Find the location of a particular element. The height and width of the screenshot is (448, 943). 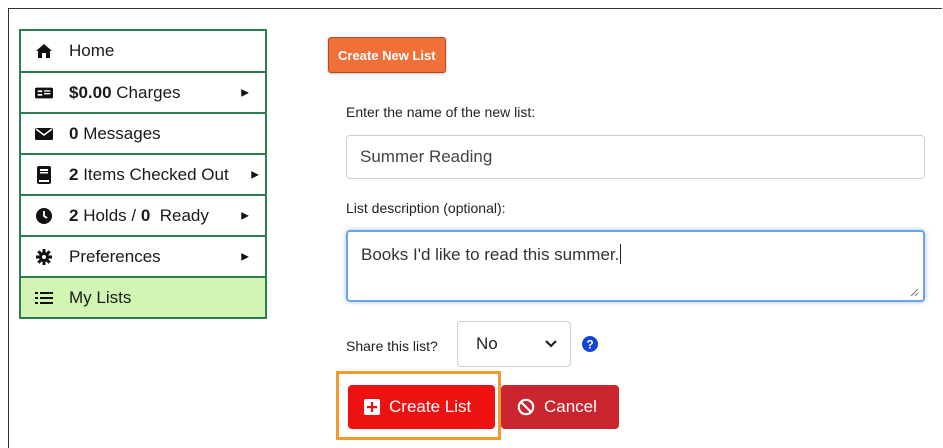

list-name-label: Enter the name of the new list: is located at coordinates (441, 112).